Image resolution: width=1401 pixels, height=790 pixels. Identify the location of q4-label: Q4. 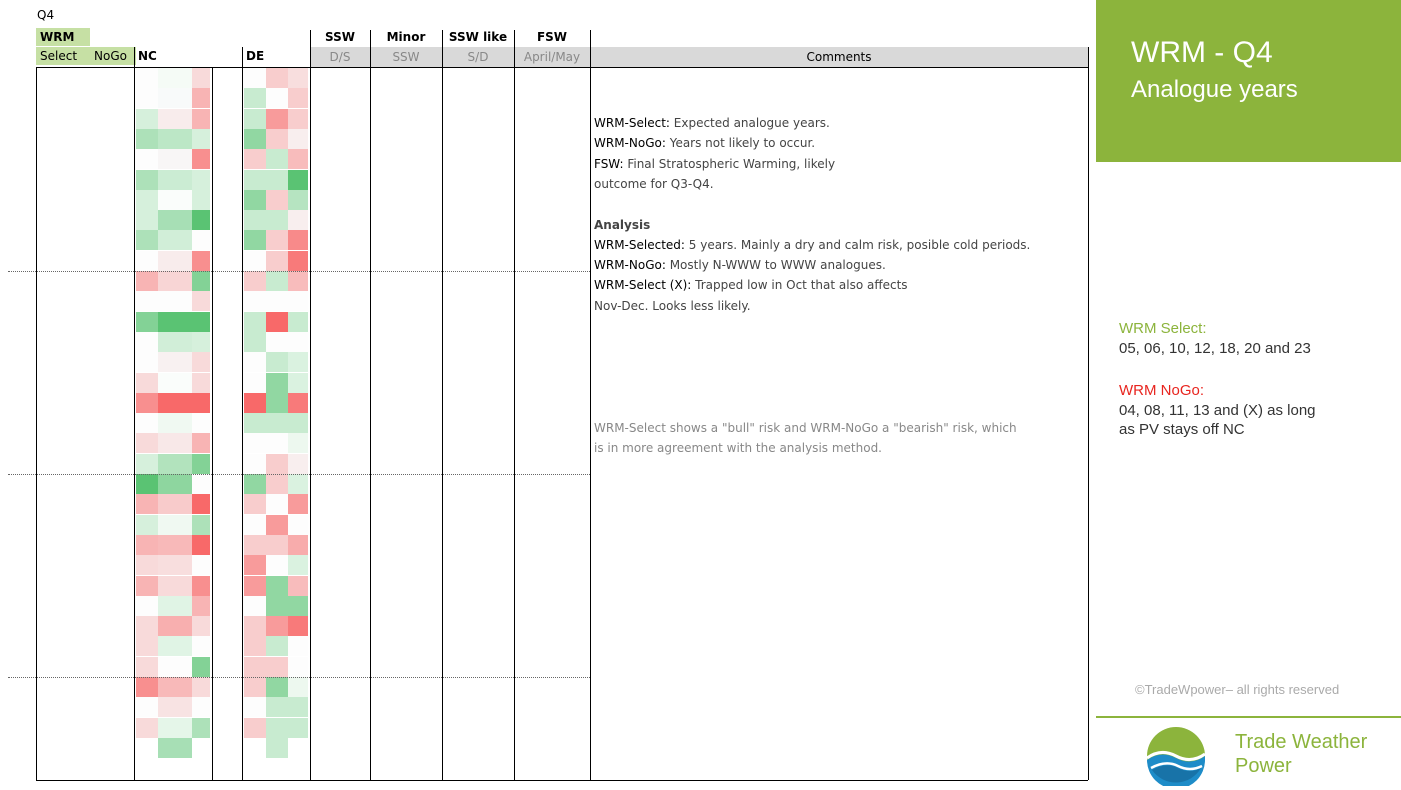
(46, 15).